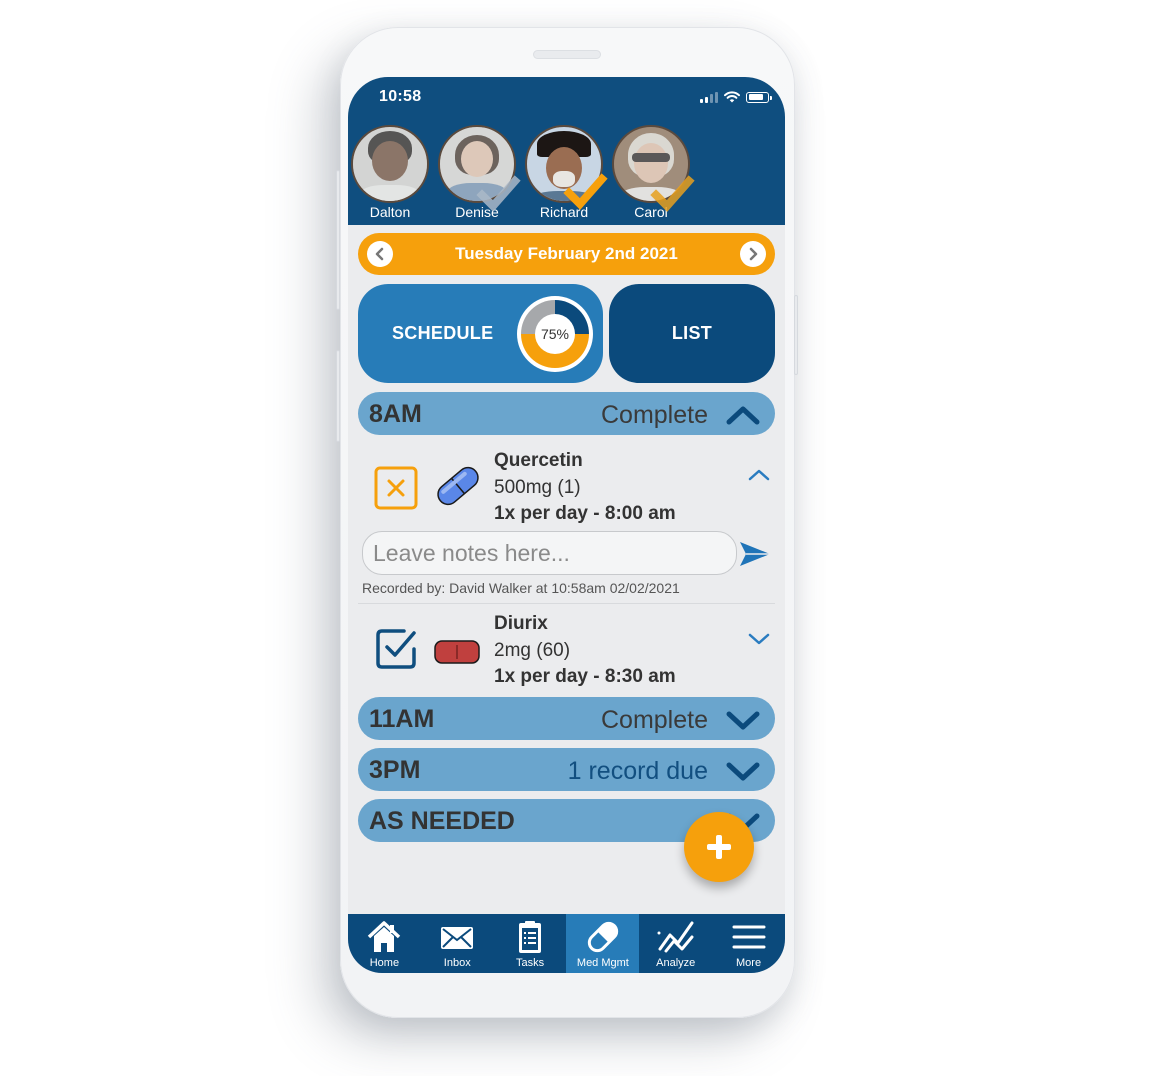  What do you see at coordinates (566, 769) in the screenshot?
I see `section-3pm: 3PM 1 record due` at bounding box center [566, 769].